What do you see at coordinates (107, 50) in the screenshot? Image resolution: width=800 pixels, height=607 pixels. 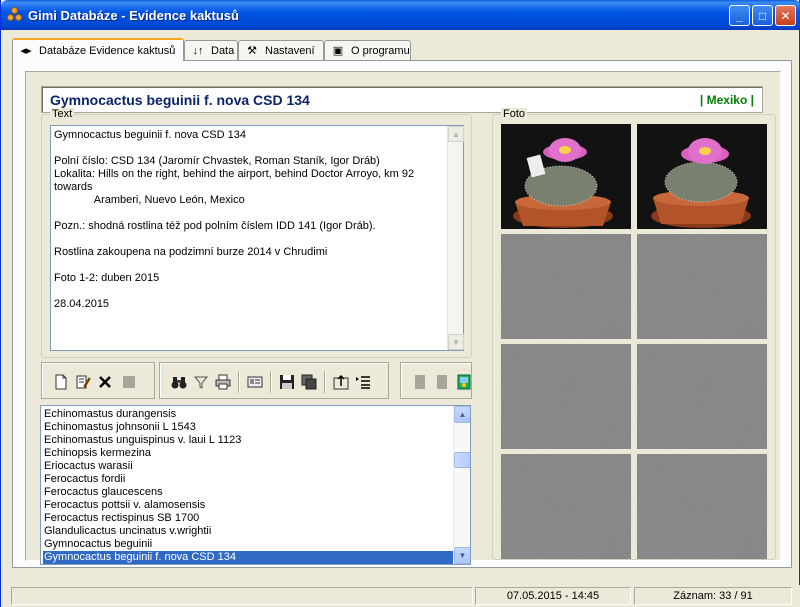 I see `tab-label: Databáze Evidence kaktusů` at bounding box center [107, 50].